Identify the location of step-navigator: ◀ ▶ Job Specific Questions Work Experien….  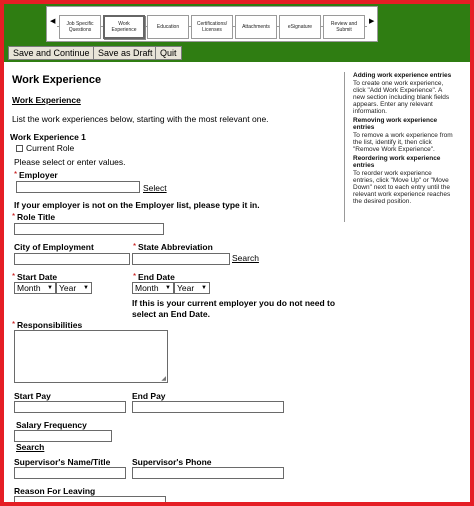
(212, 24).